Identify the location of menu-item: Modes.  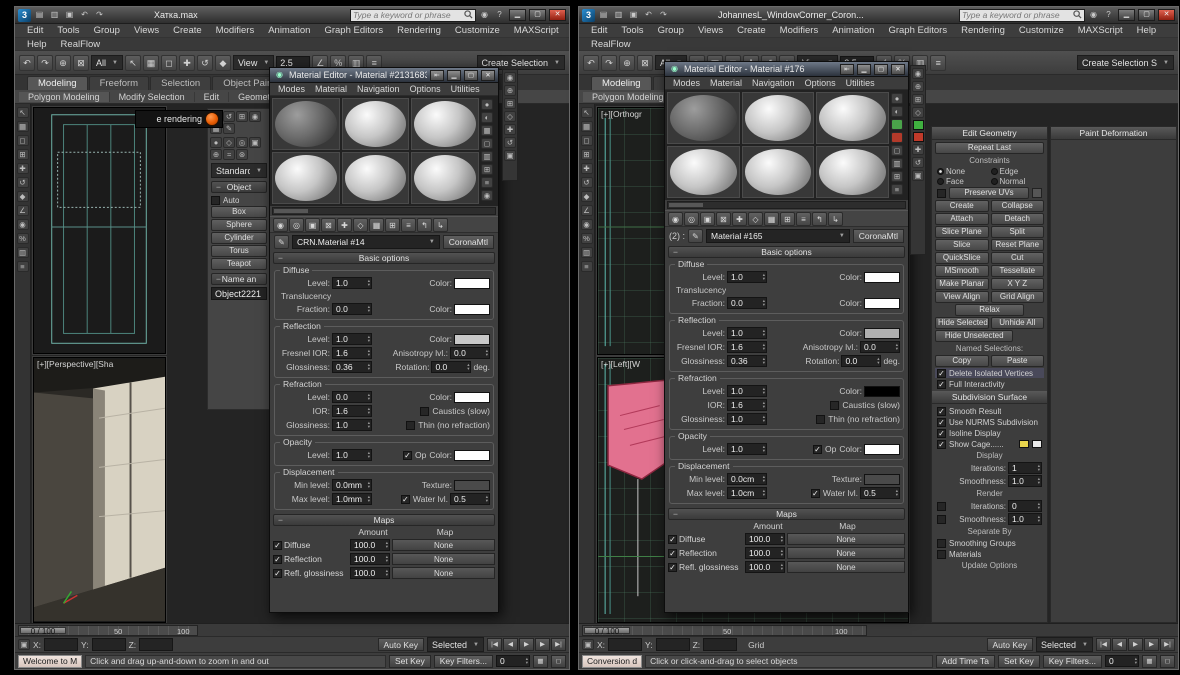
(291, 89).